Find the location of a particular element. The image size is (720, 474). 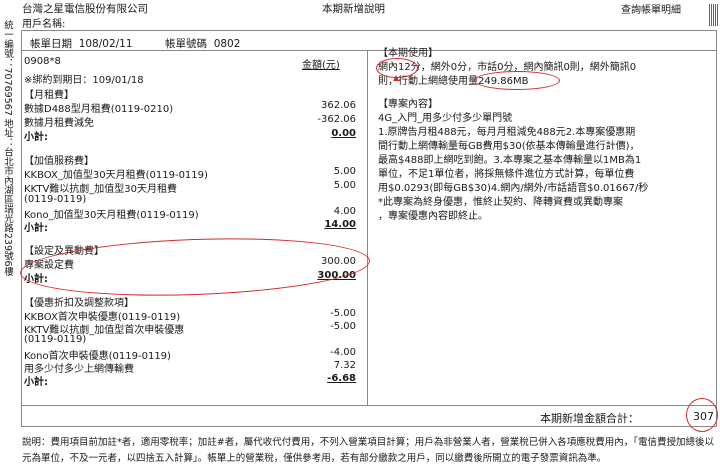

subtotal-amount: 0.00 is located at coordinates (343, 133).